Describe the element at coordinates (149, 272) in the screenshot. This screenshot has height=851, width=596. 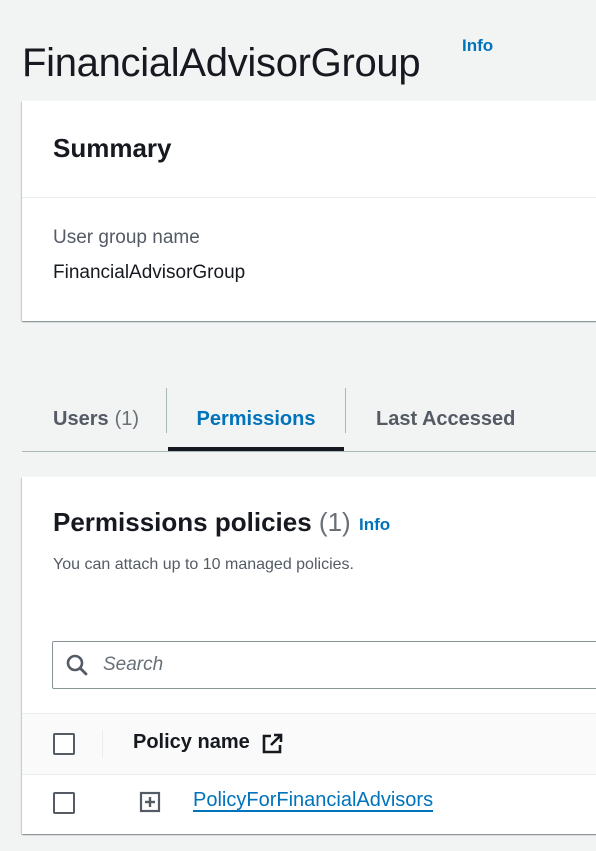
I see `user-group-name-value: FinancialAdvisorGroup` at that location.